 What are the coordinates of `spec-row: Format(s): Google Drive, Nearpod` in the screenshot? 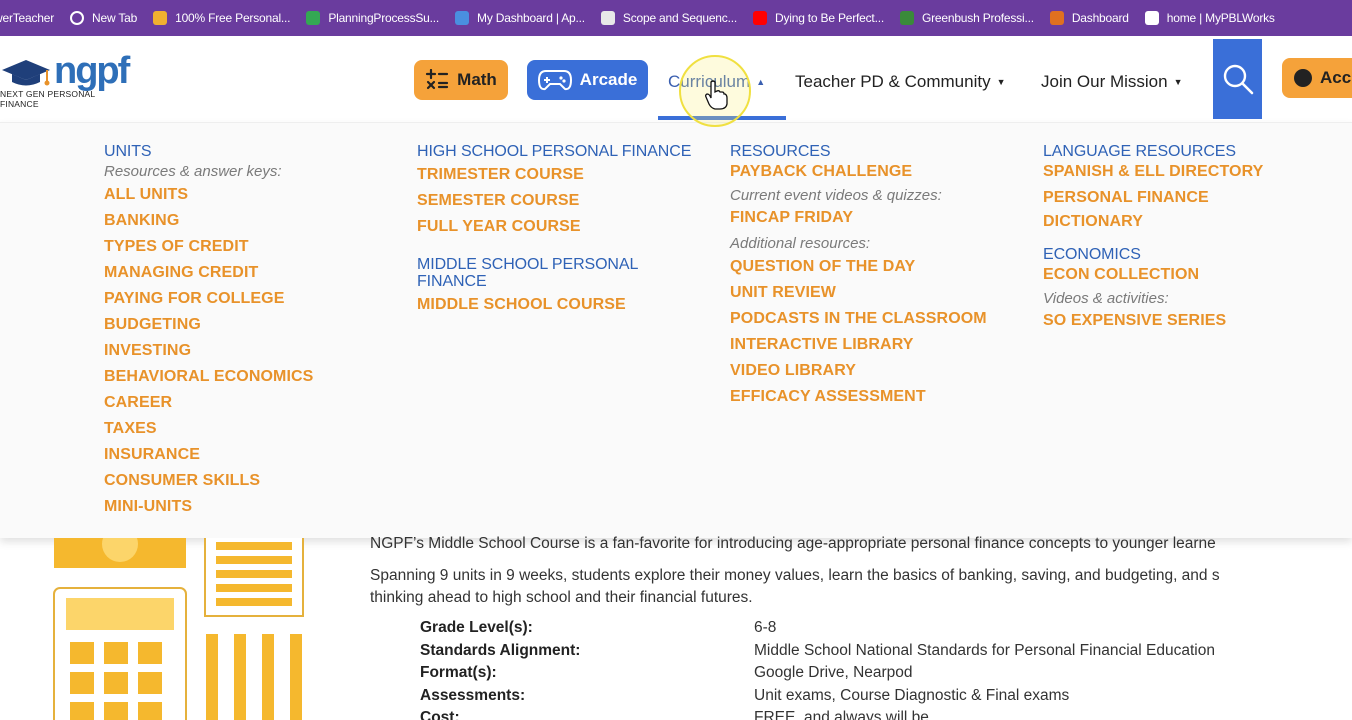 It's located at (870, 675).